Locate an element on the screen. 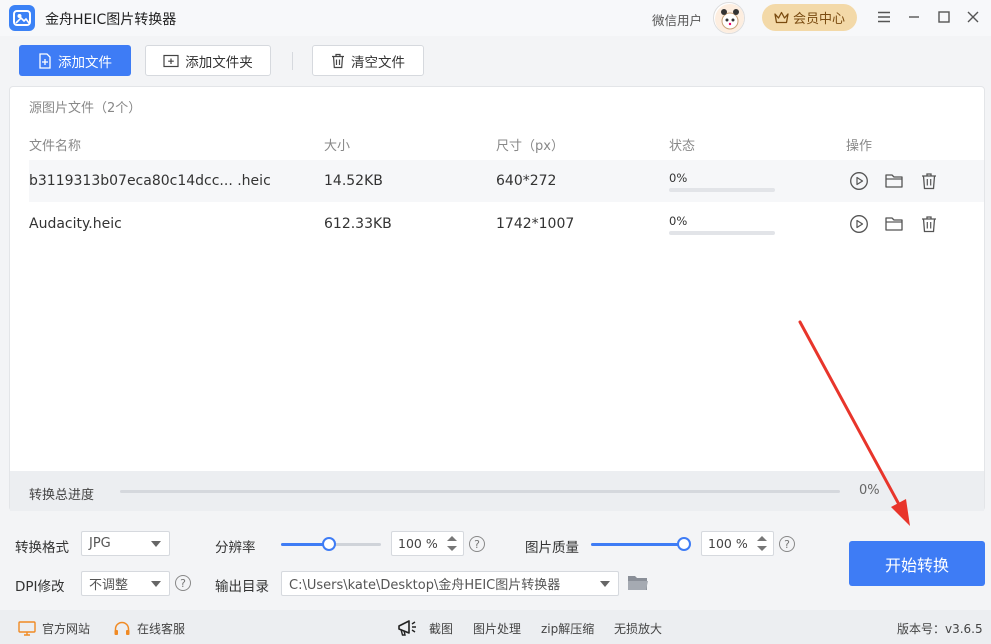  online-support-label: 在线客服 is located at coordinates (161, 629).